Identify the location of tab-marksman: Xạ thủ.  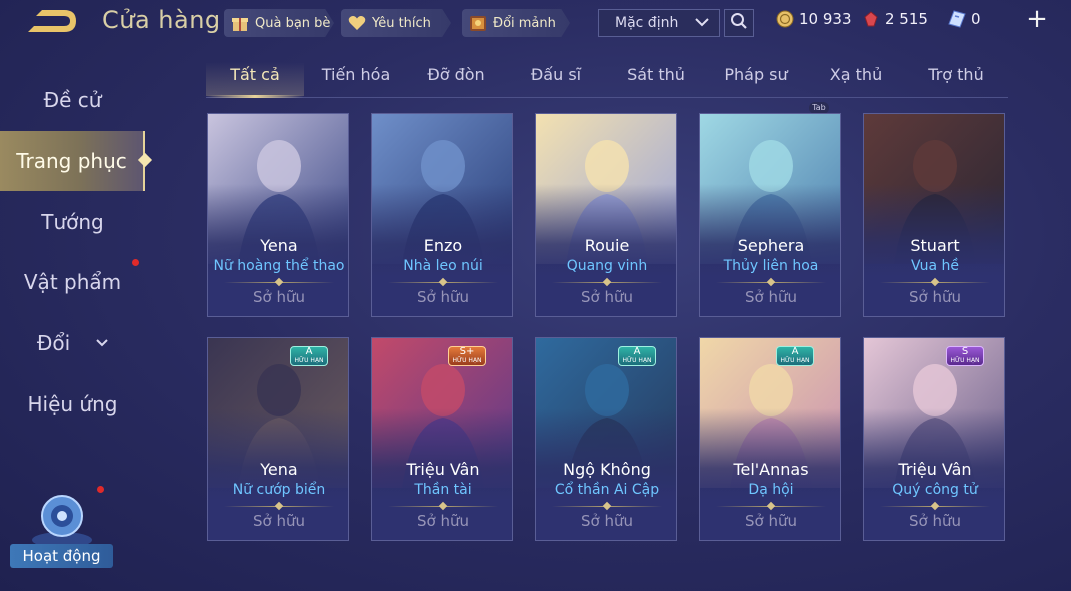
(856, 74).